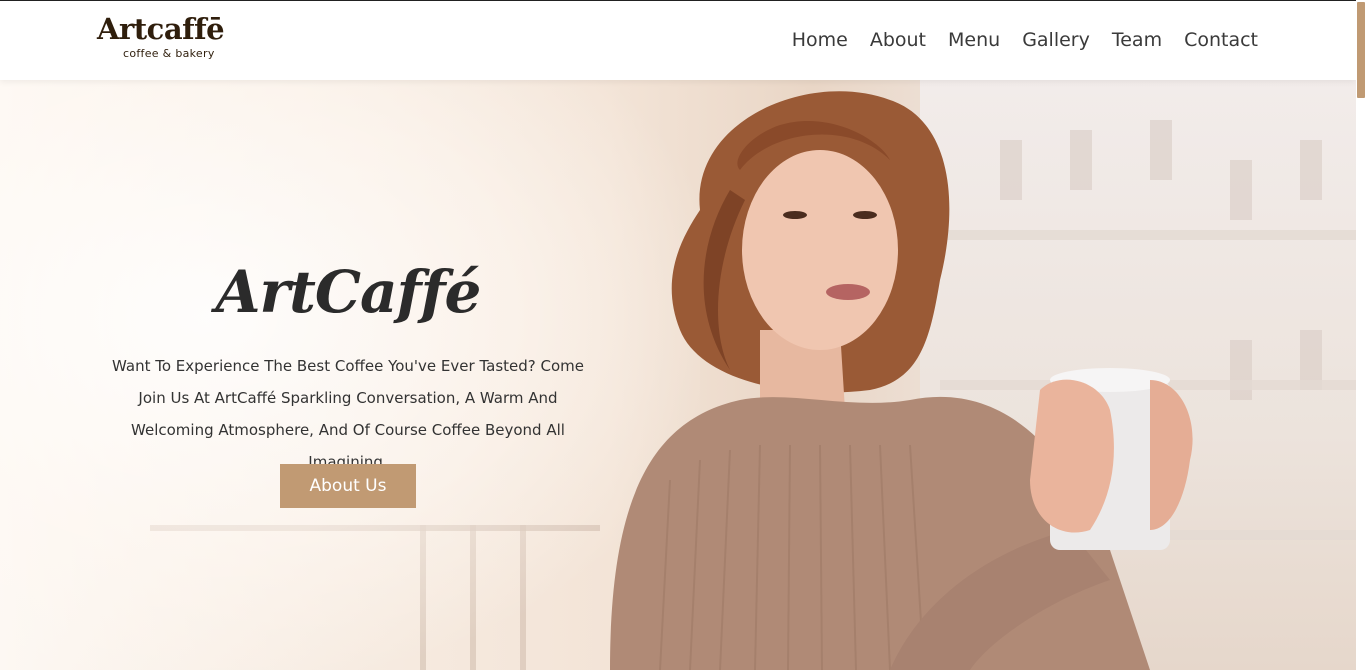 The image size is (1366, 670). What do you see at coordinates (348, 486) in the screenshot?
I see `about-us-button: About Us` at bounding box center [348, 486].